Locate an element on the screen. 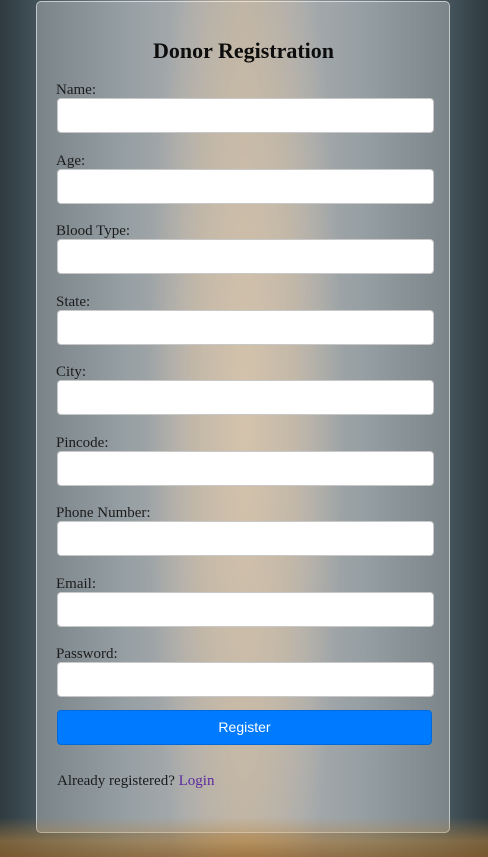  city-input is located at coordinates (245, 397).